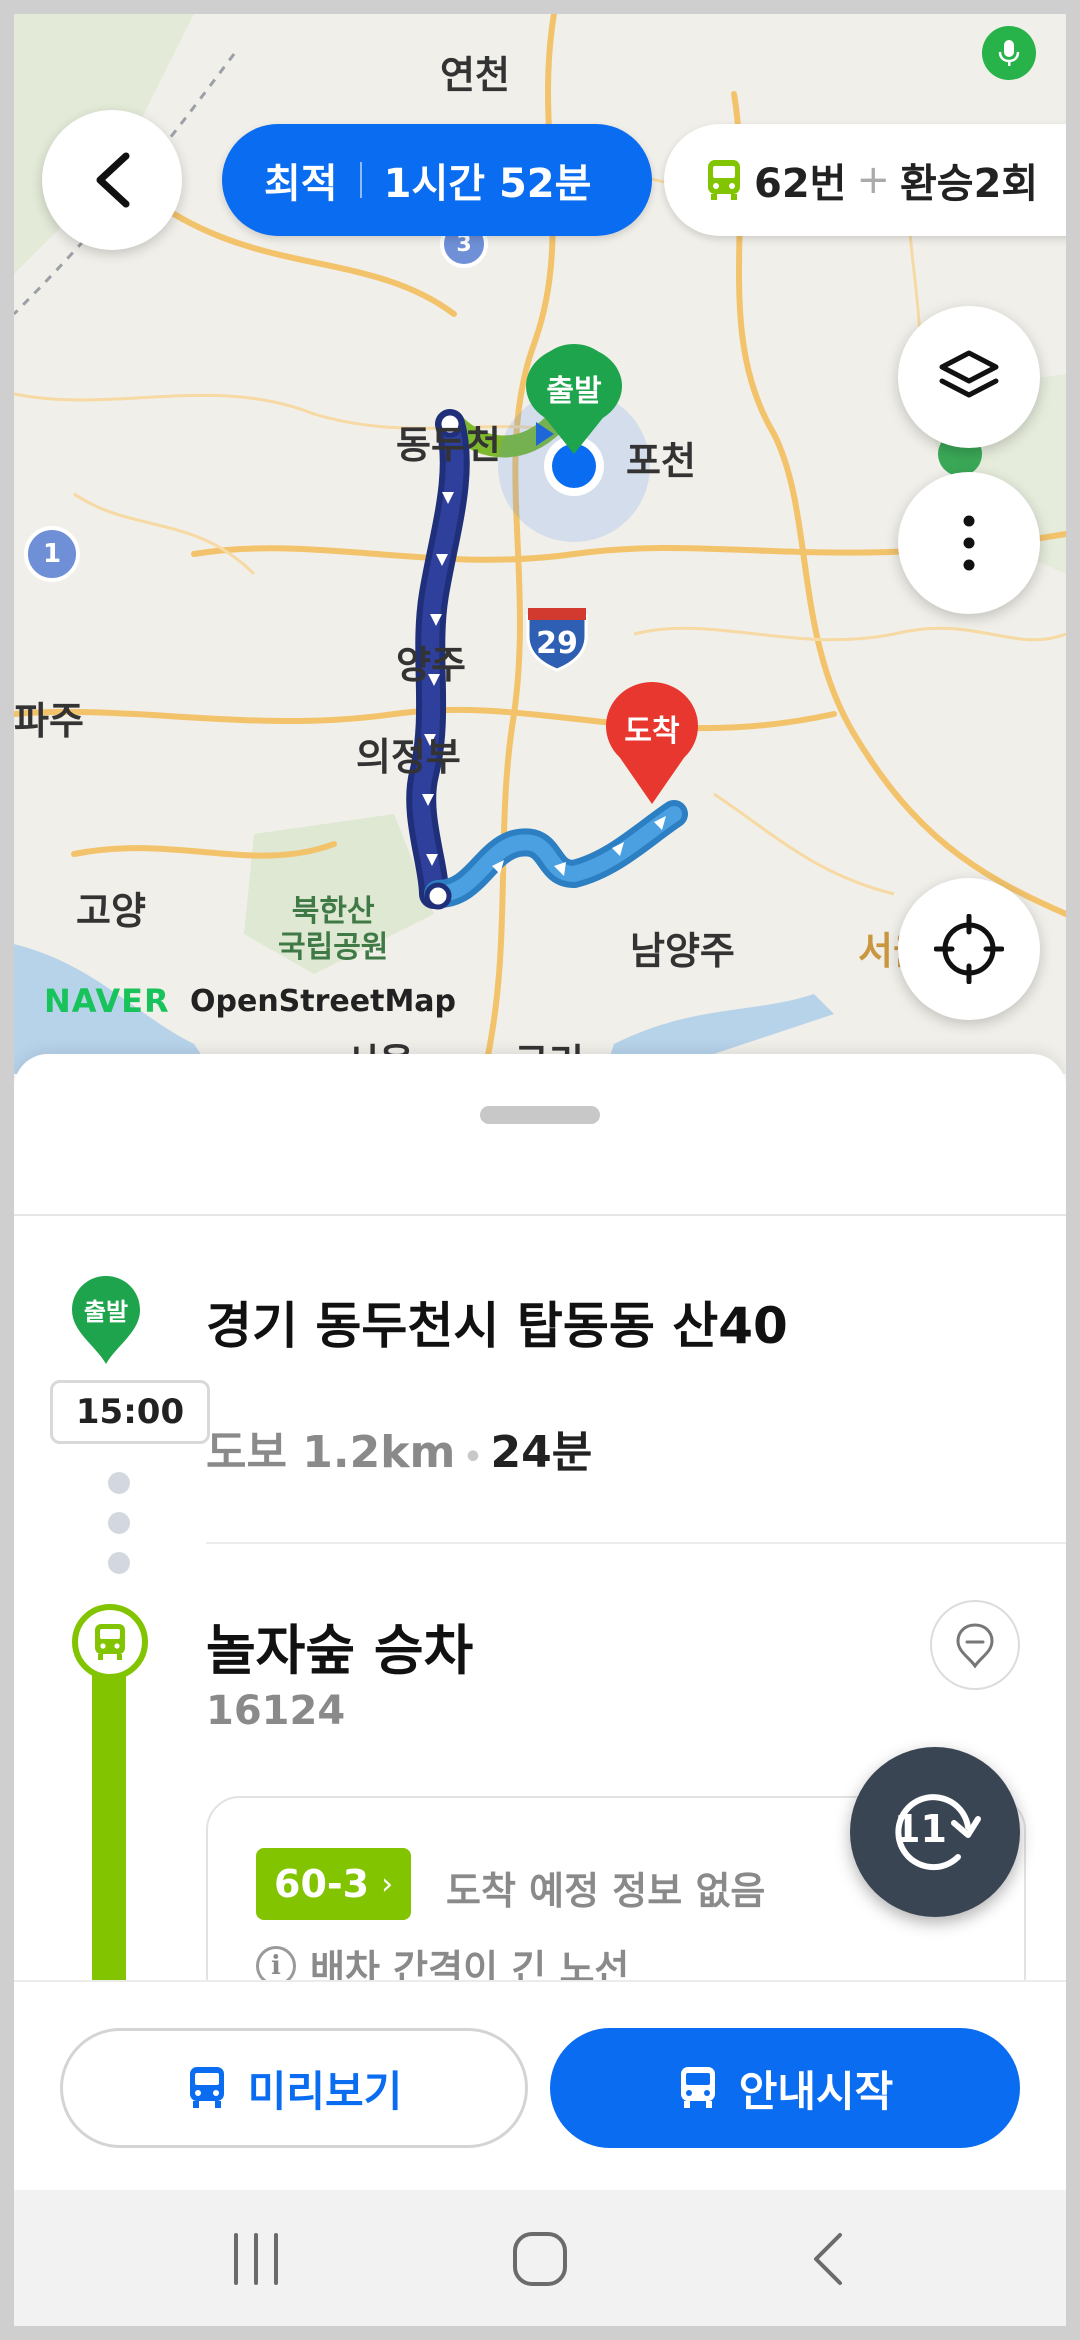  I want to click on start-guide-button: 안내시작, so click(785, 2088).